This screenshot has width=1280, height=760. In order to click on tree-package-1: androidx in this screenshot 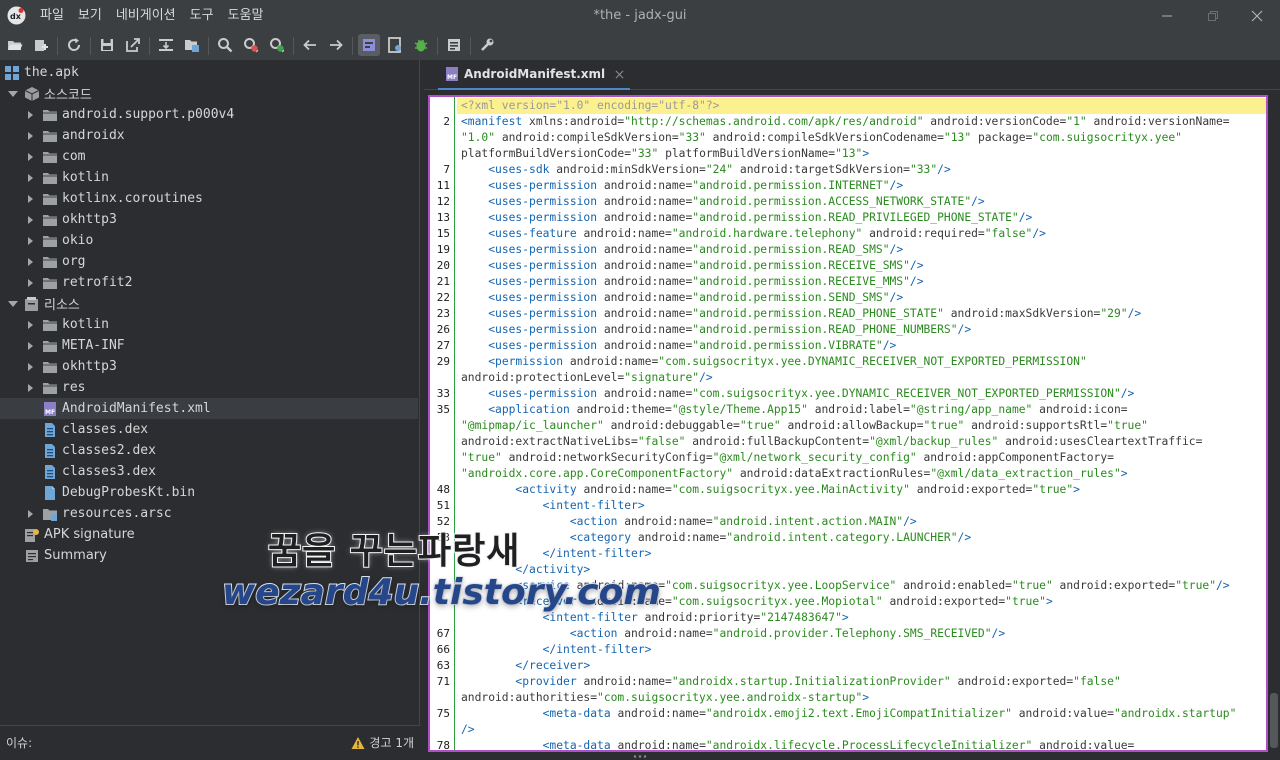, I will do `click(209, 135)`.